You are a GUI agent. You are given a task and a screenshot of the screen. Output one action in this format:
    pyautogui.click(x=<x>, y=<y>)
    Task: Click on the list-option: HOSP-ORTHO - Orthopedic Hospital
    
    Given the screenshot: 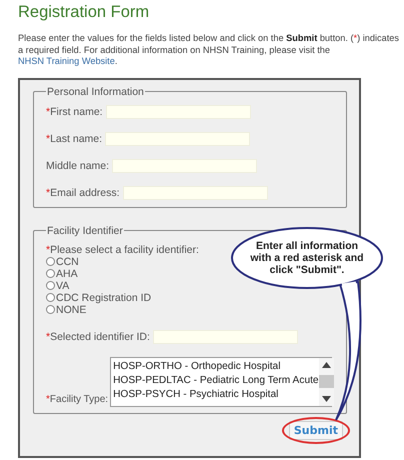 What is the action you would take?
    pyautogui.click(x=216, y=367)
    